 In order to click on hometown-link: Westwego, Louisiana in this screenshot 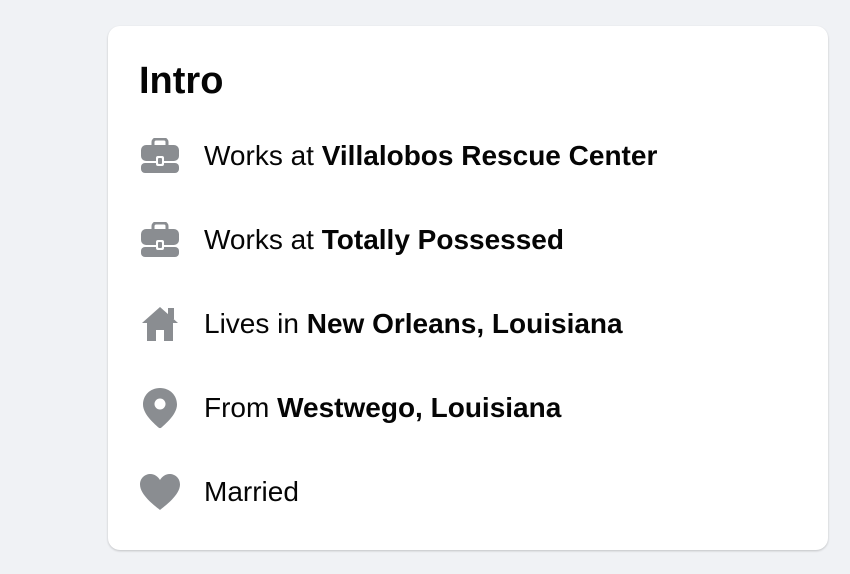, I will do `click(419, 407)`.